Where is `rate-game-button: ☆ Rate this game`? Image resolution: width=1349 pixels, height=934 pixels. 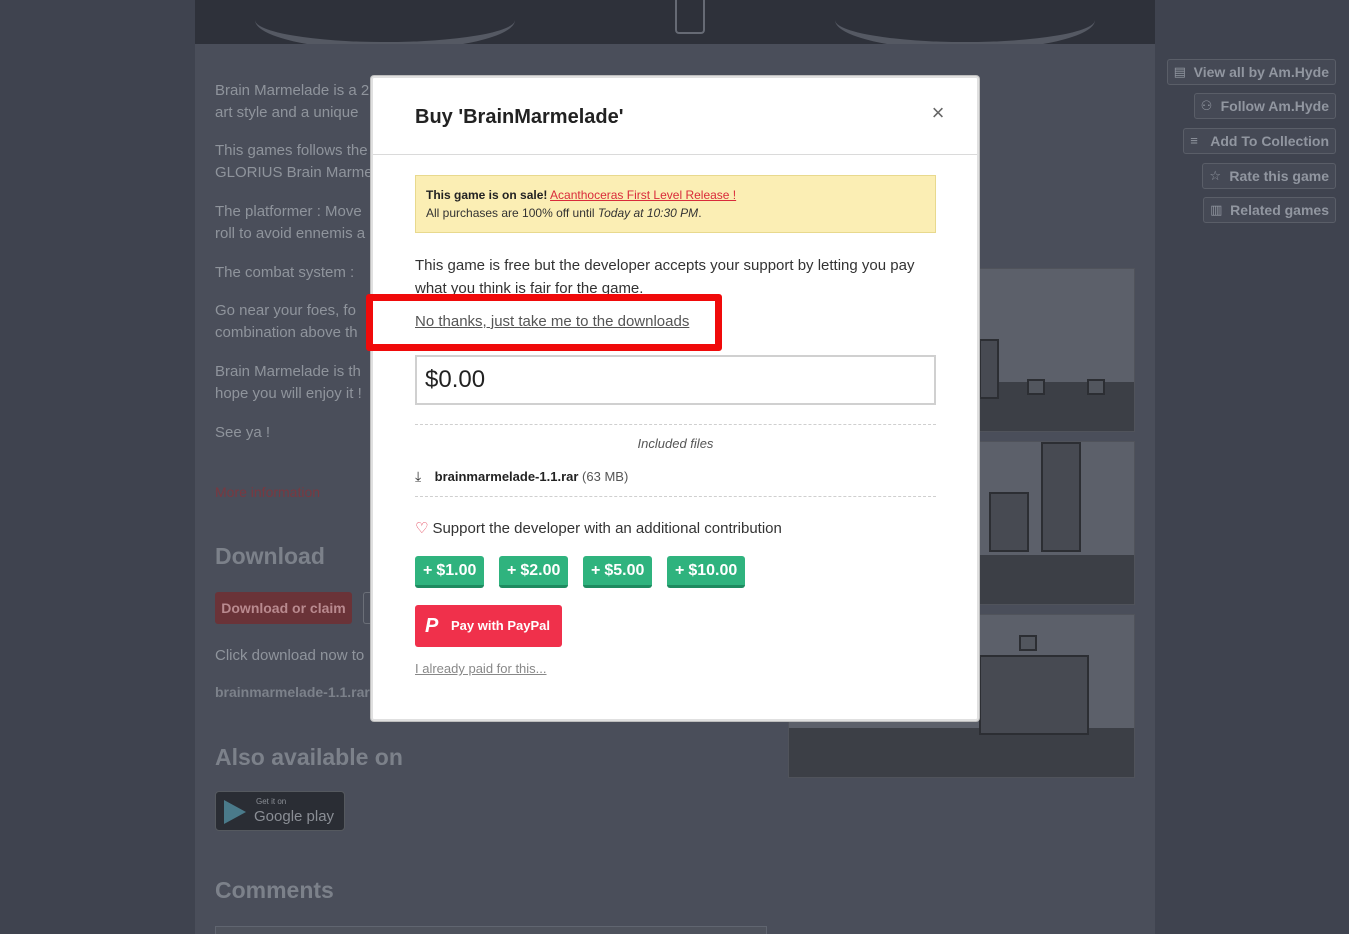
rate-game-button: ☆ Rate this game is located at coordinates (1269, 176).